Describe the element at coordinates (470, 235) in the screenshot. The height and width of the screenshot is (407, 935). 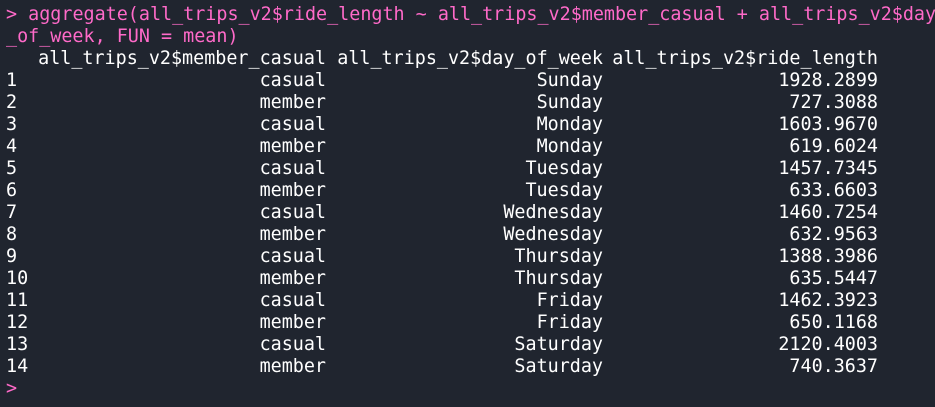
I see `table-row: 8 member Wednesday 632.9563` at that location.